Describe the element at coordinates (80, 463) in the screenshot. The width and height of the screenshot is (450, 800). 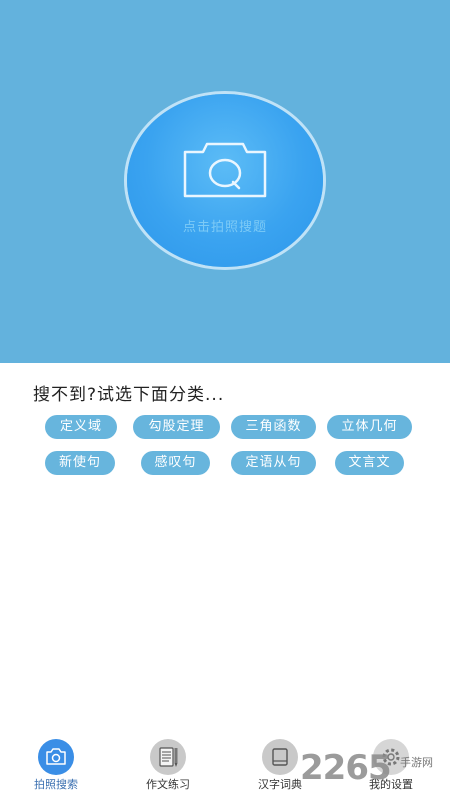
I see `category-chip-causative: 新使句` at that location.